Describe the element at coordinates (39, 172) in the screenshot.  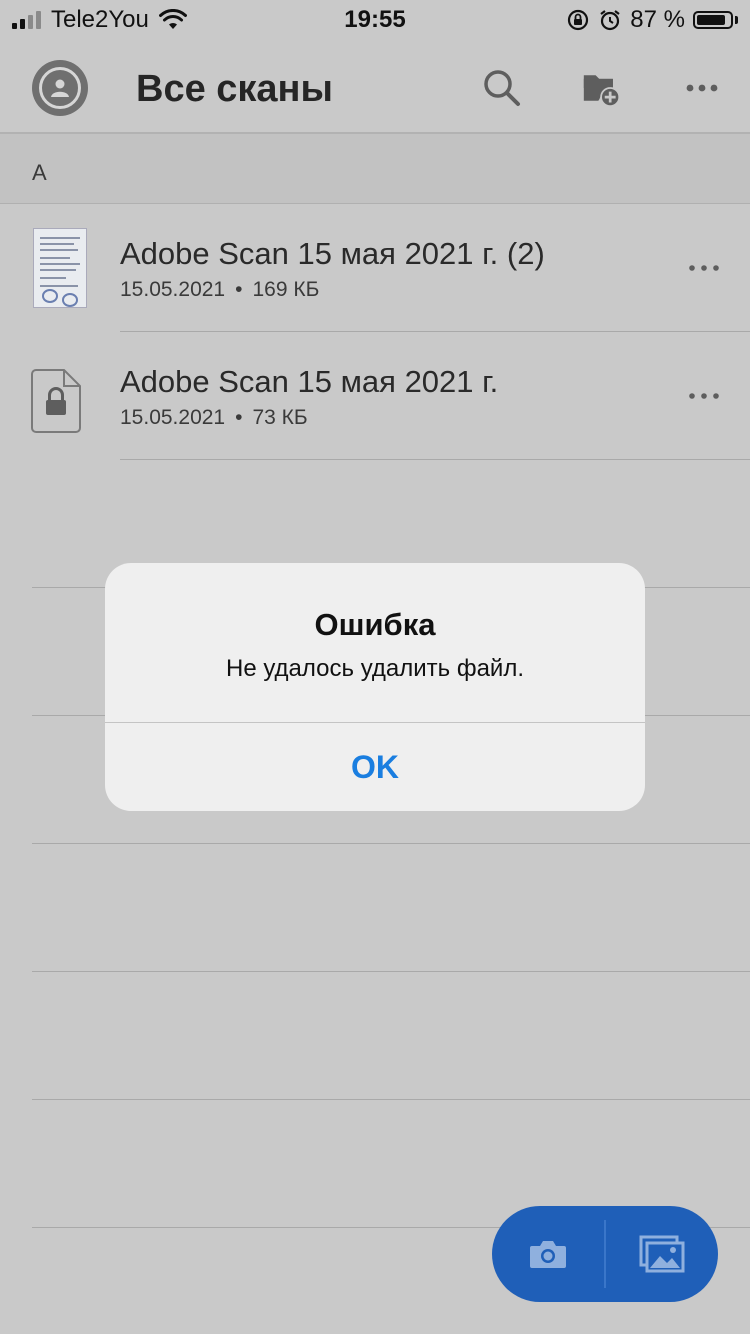
I see `section-letter: A` at that location.